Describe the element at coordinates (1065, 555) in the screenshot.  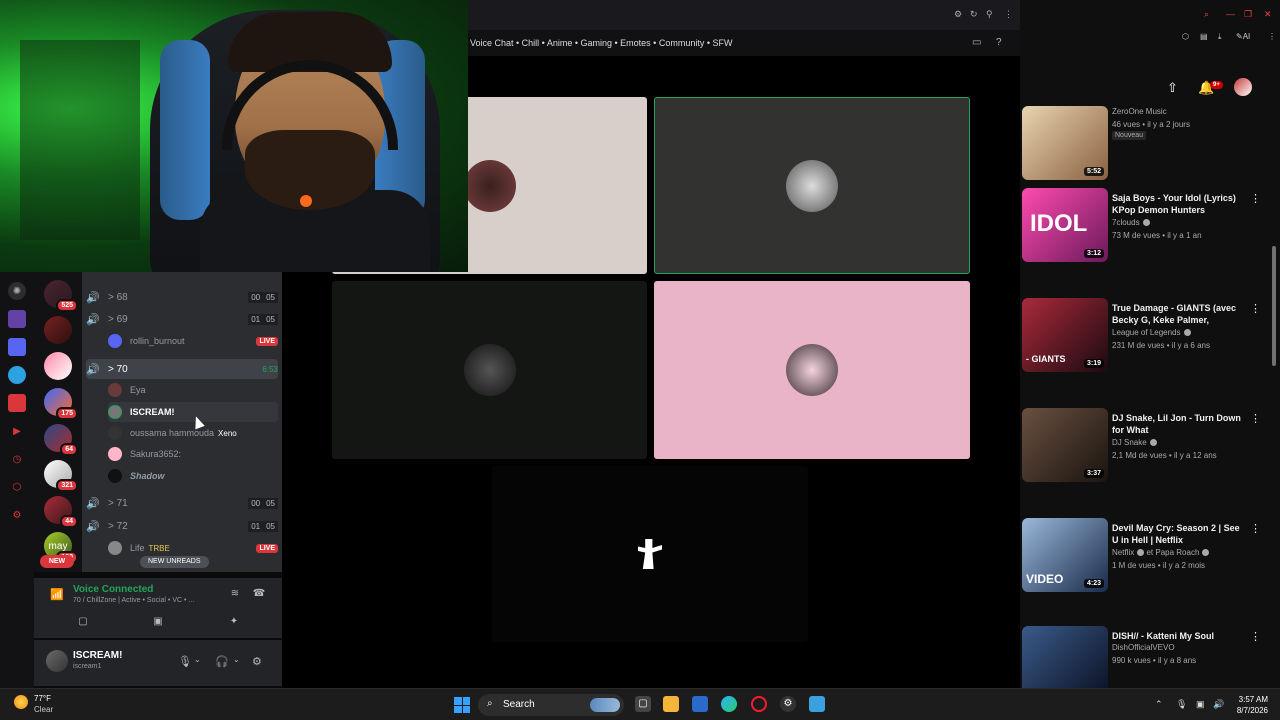
I see `video-thumbnail: VIDEO 4:23` at that location.